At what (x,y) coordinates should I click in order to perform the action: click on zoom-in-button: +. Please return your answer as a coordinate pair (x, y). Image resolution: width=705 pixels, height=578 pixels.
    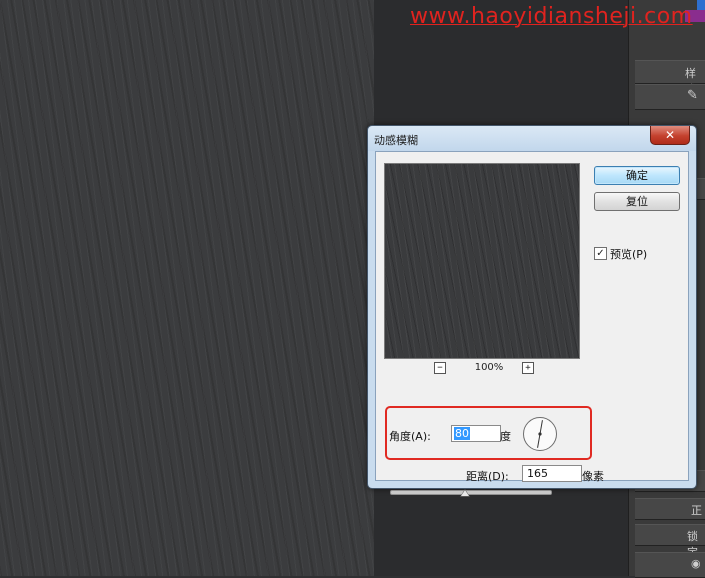
    Looking at the image, I should click on (528, 368).